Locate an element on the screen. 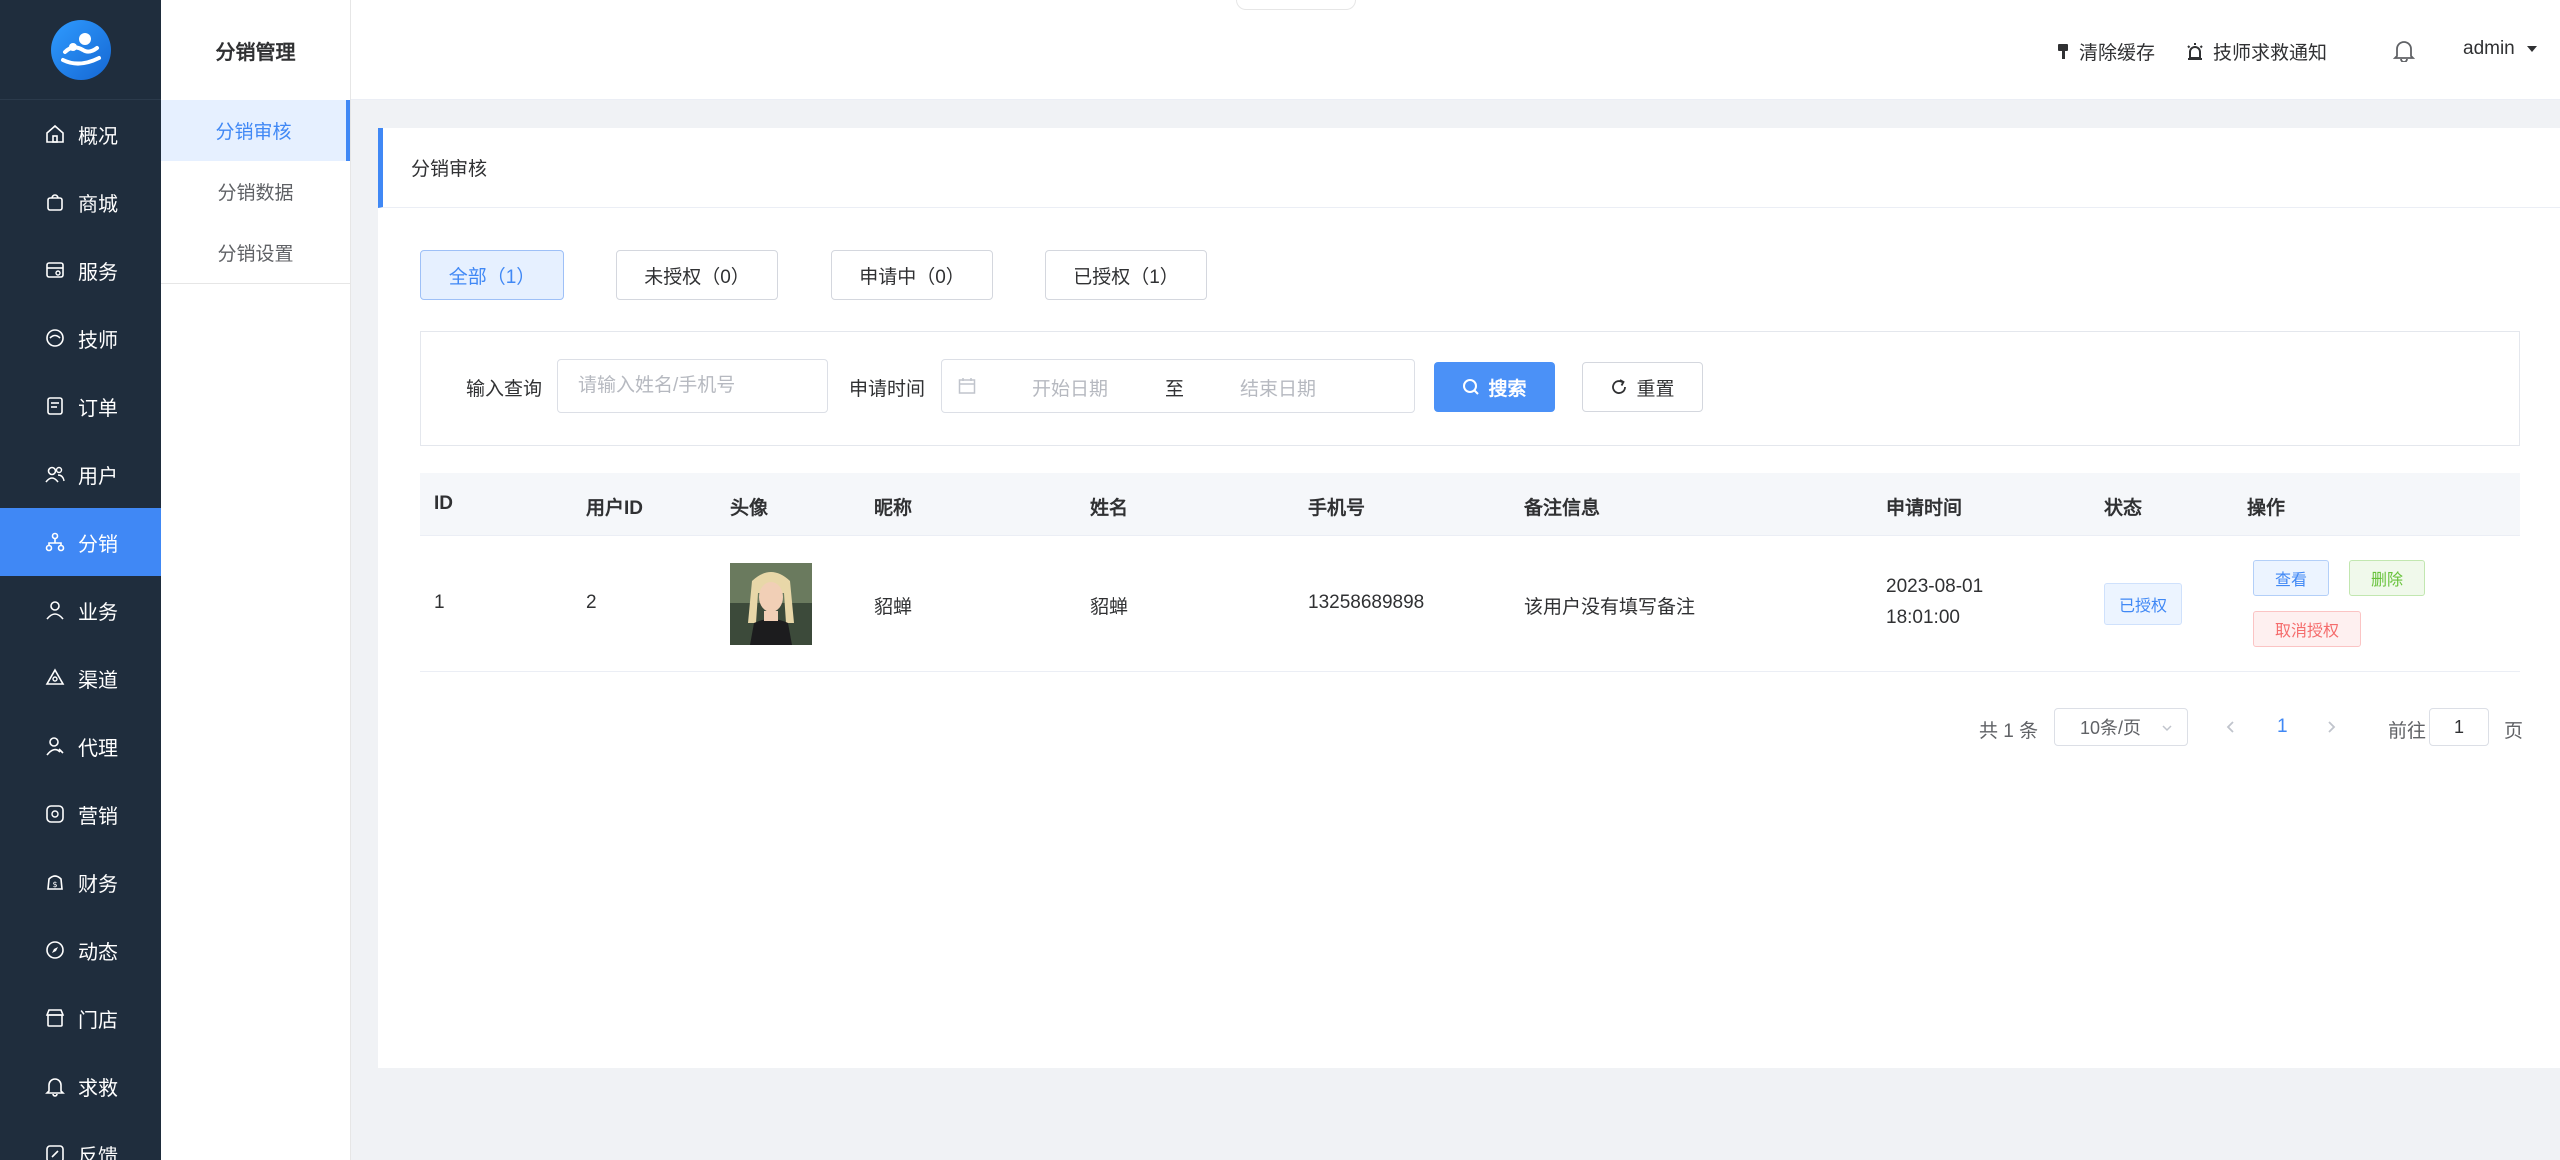 Image resolution: width=2560 pixels, height=1160 pixels. next-page-icon is located at coordinates (2331, 727).